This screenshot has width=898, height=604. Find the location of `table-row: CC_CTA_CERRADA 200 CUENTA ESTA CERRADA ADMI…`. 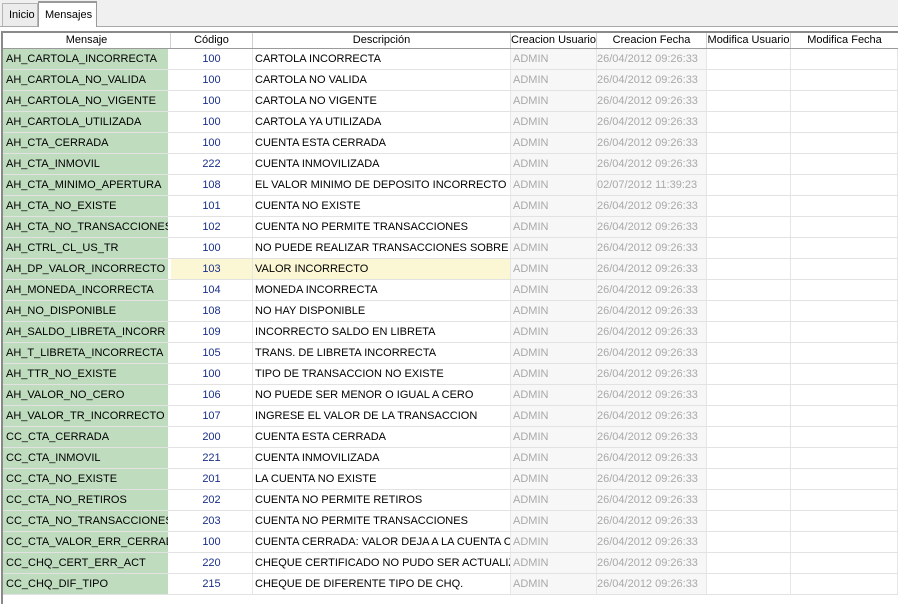

table-row: CC_CTA_CERRADA 200 CUENTA ESTA CERRADA ADMI… is located at coordinates (450, 437).